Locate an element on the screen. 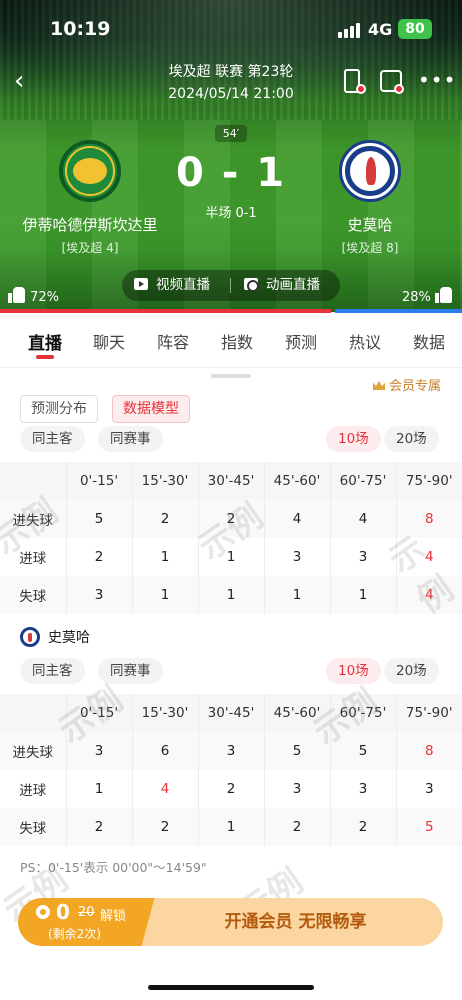 This screenshot has height=1000, width=462. crown-icon is located at coordinates (379, 385).